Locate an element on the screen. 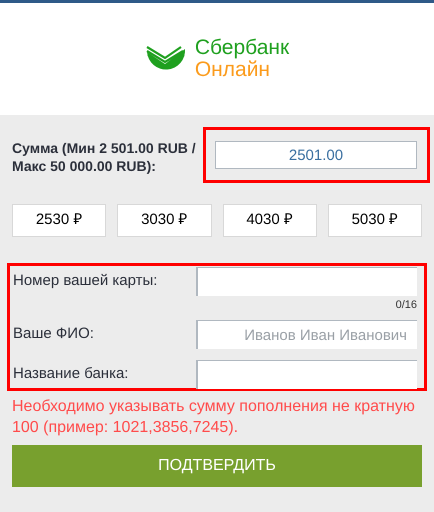  field-label: Номер вашей карты: is located at coordinates (85, 281).